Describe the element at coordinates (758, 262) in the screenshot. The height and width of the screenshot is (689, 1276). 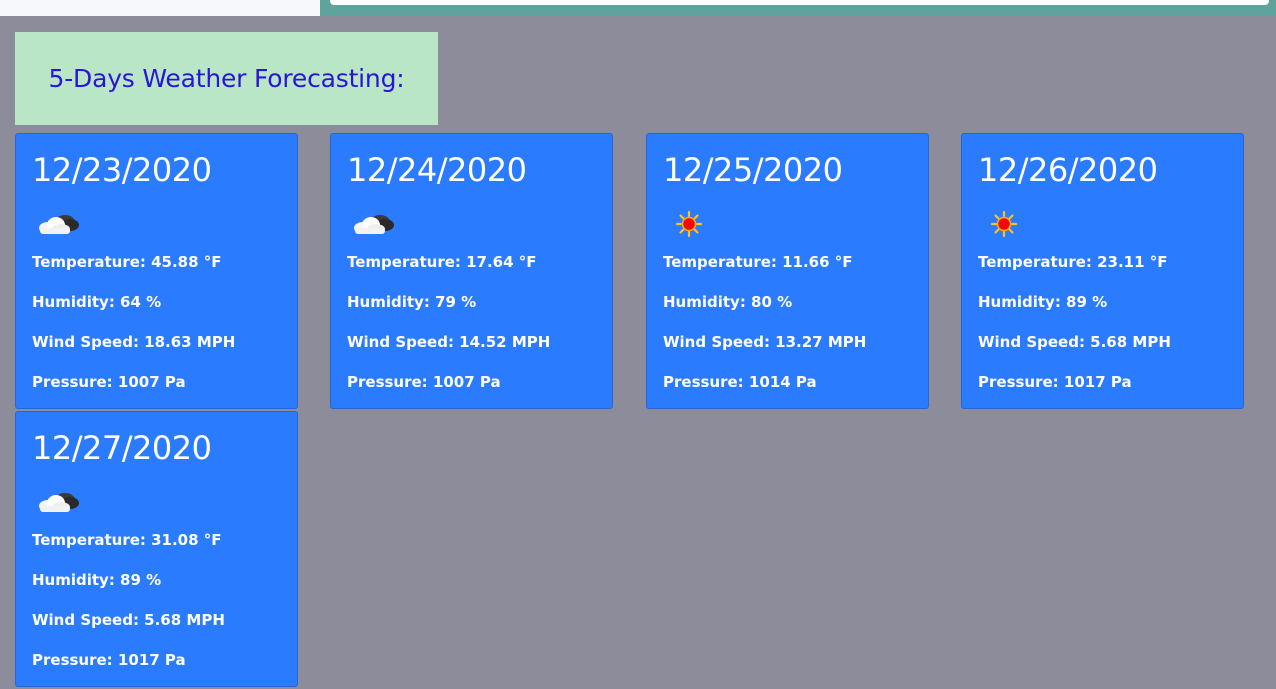
I see `temperature-text: Temperature: 11.66 °F` at that location.